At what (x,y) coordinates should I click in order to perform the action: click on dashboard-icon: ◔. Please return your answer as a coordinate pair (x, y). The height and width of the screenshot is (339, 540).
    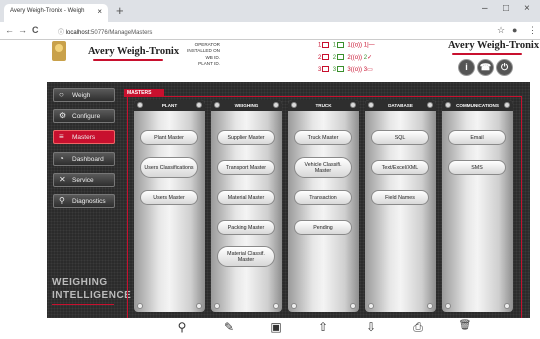
    Looking at the image, I should click on (61, 158).